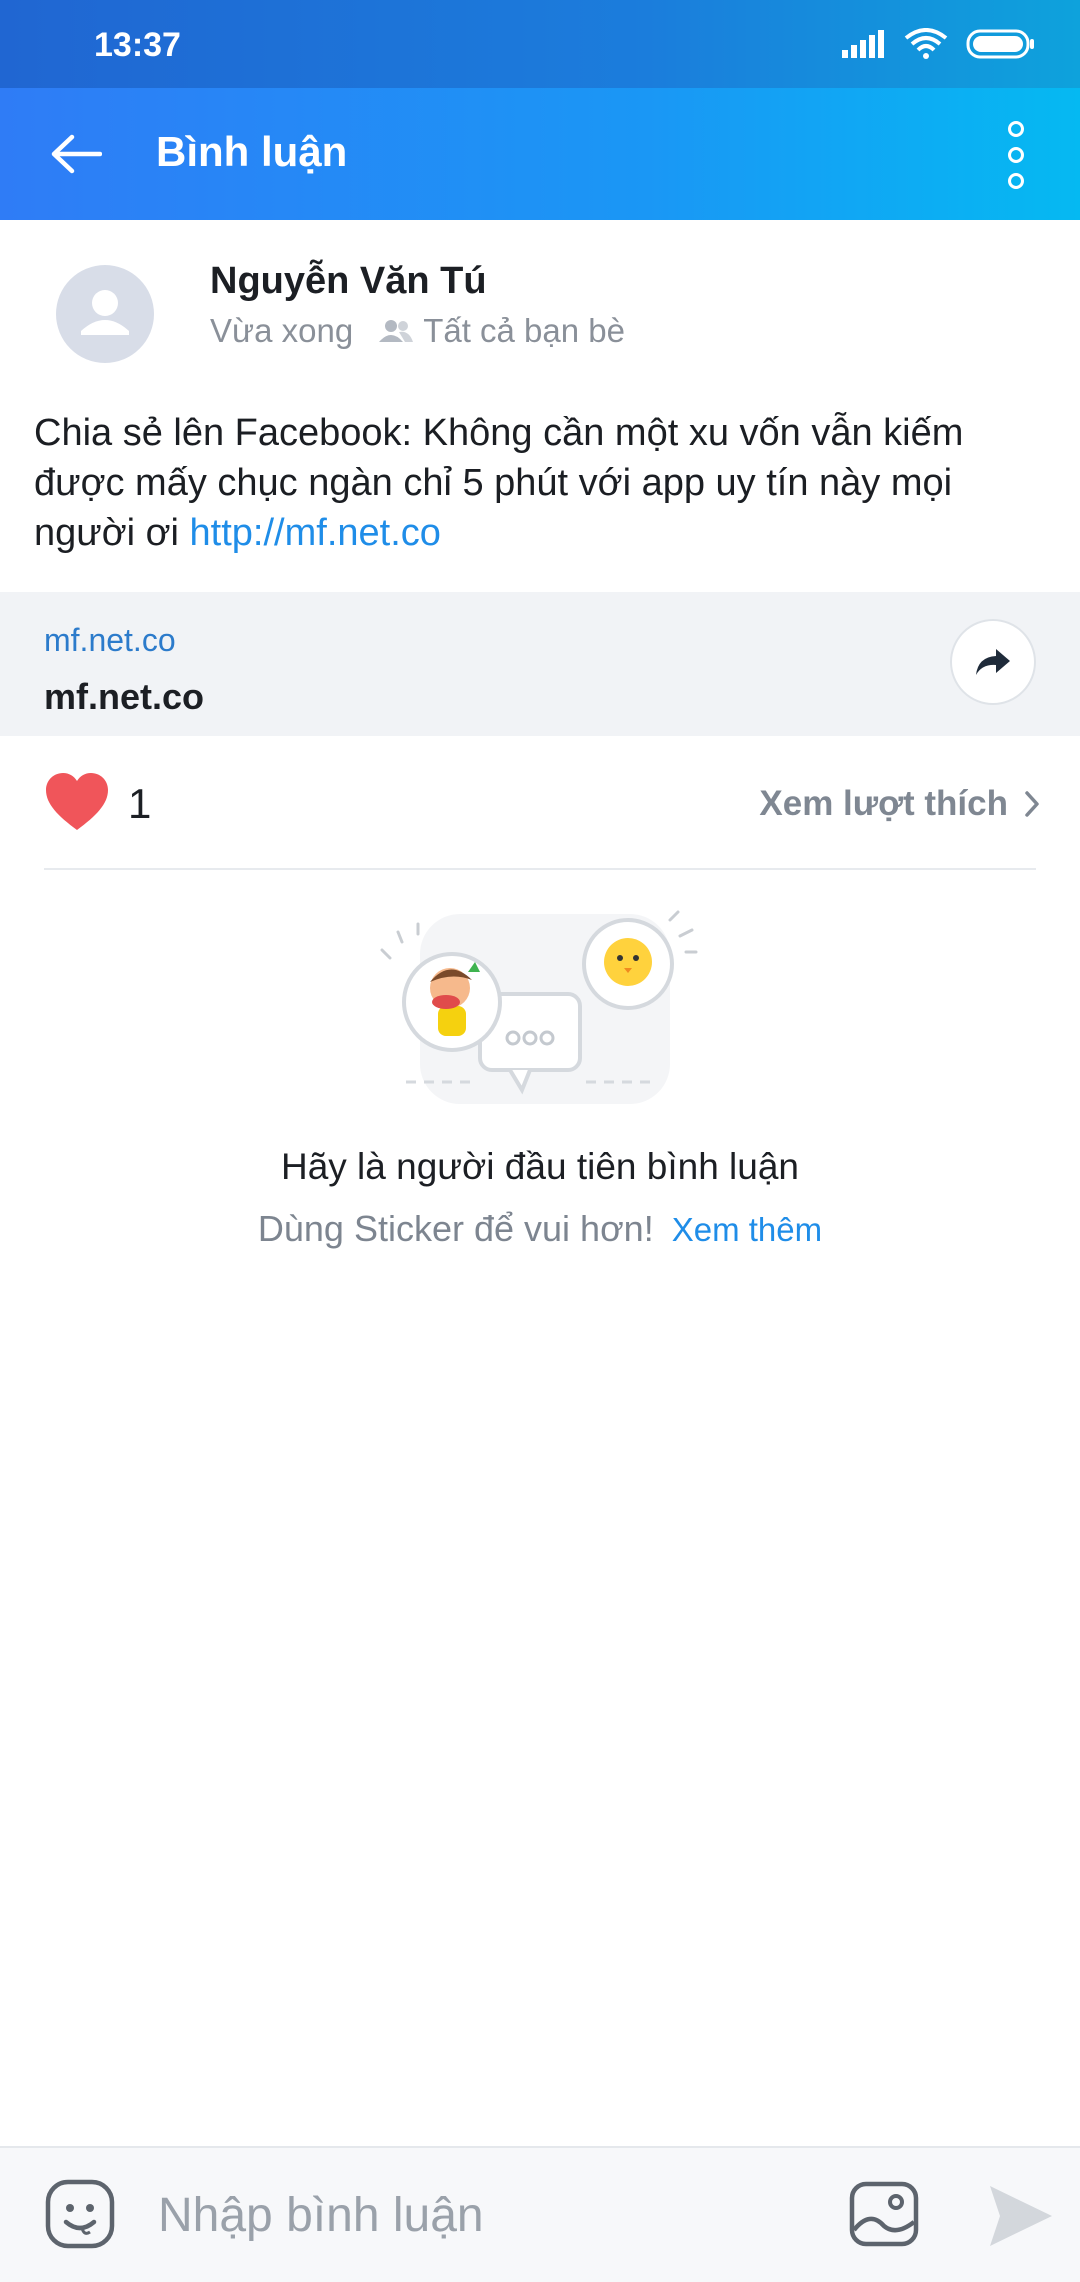 The width and height of the screenshot is (1080, 2282). Describe the element at coordinates (540, 803) in the screenshot. I see `likes-row: 1 Xem lượt thích` at that location.